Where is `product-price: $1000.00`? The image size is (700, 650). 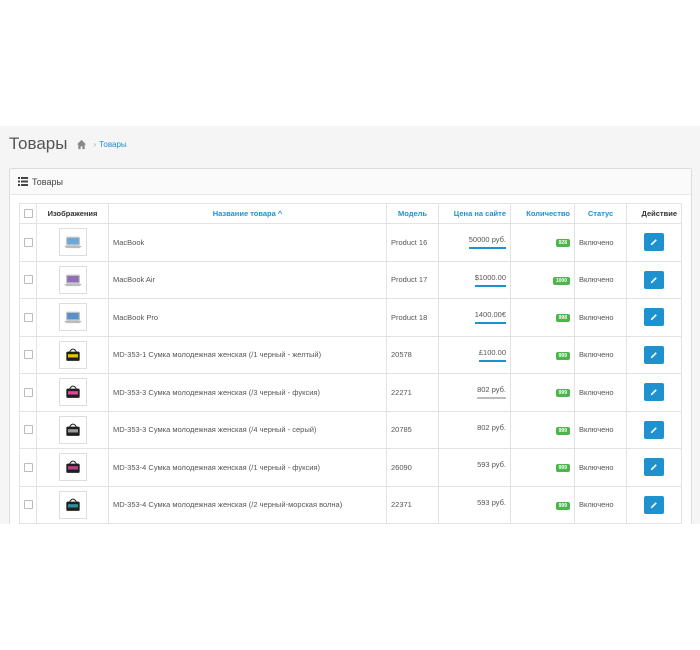
product-price: $1000.00 is located at coordinates (490, 280).